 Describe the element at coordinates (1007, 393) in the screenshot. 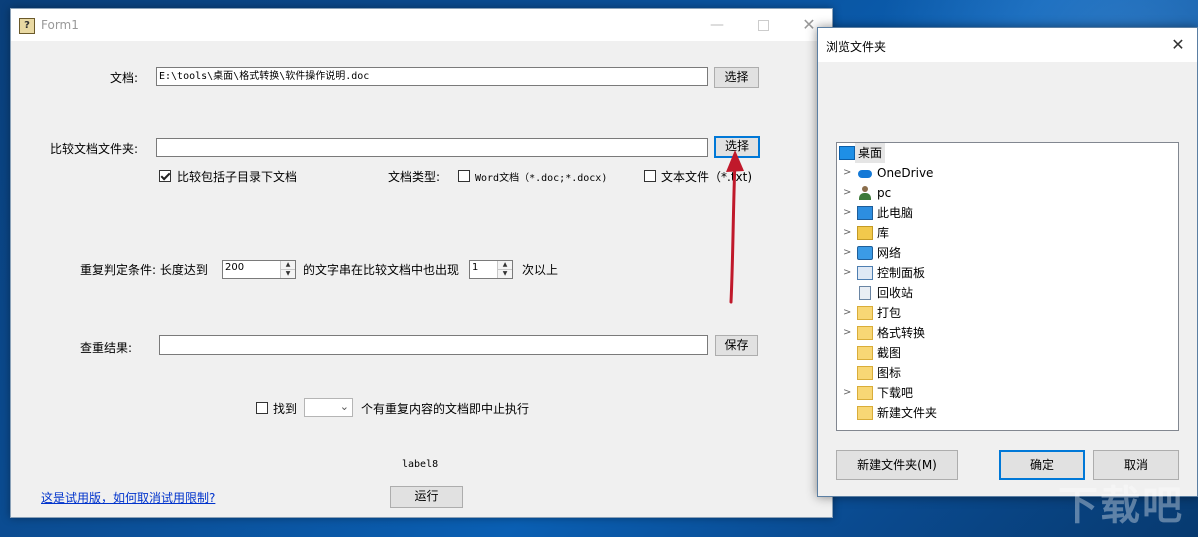

I see `tree-item: > 下载吧` at that location.